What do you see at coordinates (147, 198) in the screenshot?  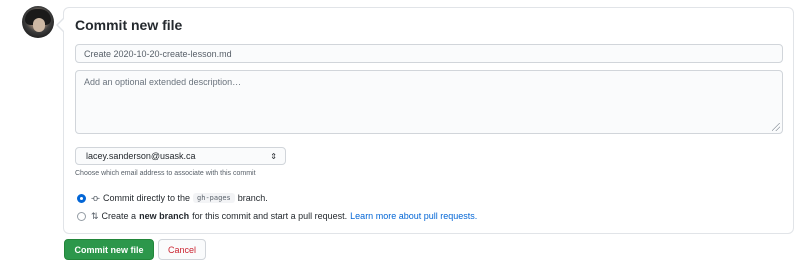 I see `commit-direct-text: Commit directly to the` at bounding box center [147, 198].